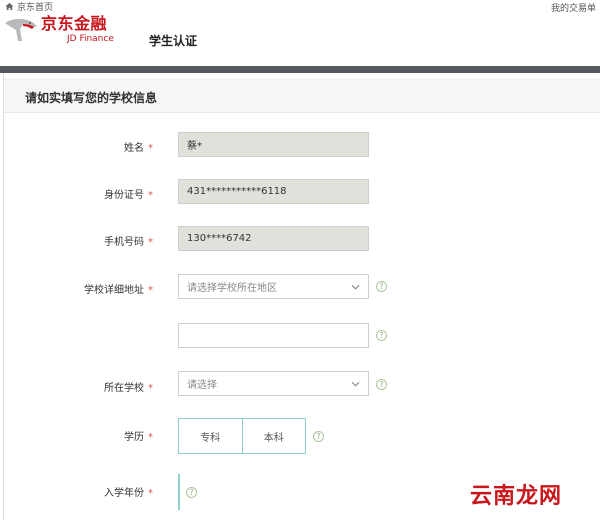 This screenshot has height=520, width=600. What do you see at coordinates (9, 6) in the screenshot?
I see `home-icon` at bounding box center [9, 6].